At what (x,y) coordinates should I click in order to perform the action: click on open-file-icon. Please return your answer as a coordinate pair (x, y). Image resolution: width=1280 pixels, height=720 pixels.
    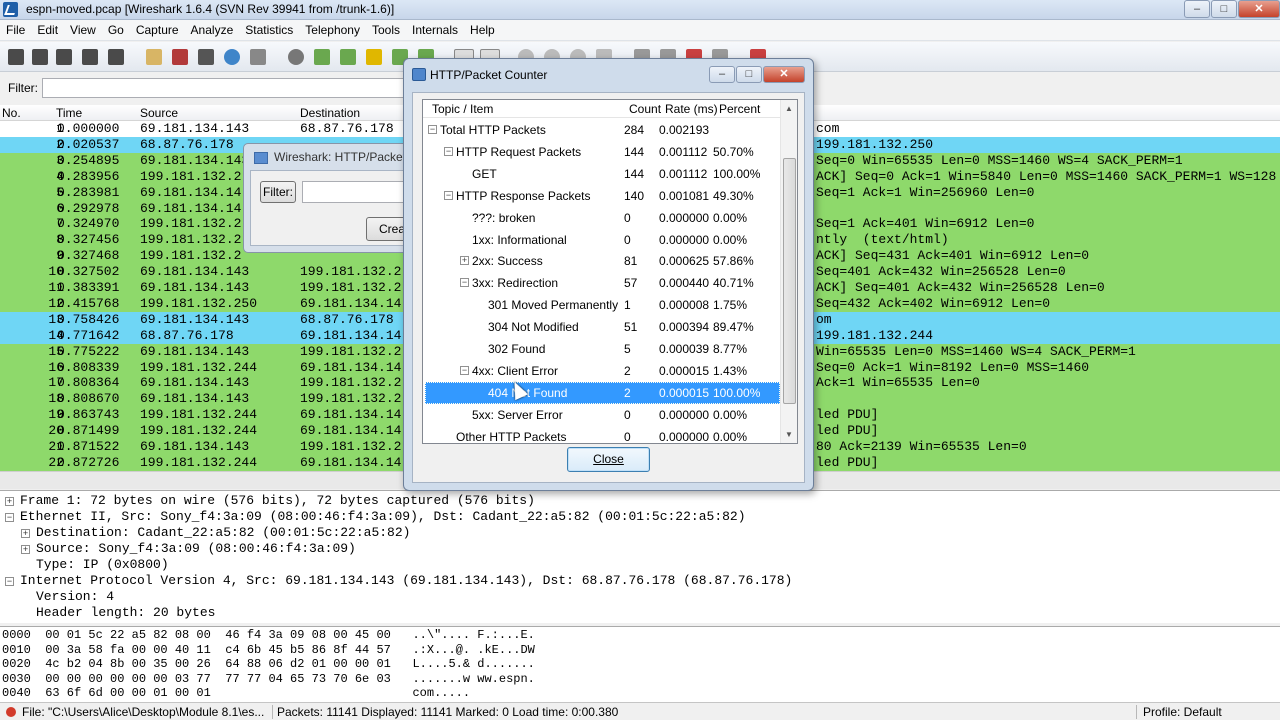
    Looking at the image, I should click on (154, 57).